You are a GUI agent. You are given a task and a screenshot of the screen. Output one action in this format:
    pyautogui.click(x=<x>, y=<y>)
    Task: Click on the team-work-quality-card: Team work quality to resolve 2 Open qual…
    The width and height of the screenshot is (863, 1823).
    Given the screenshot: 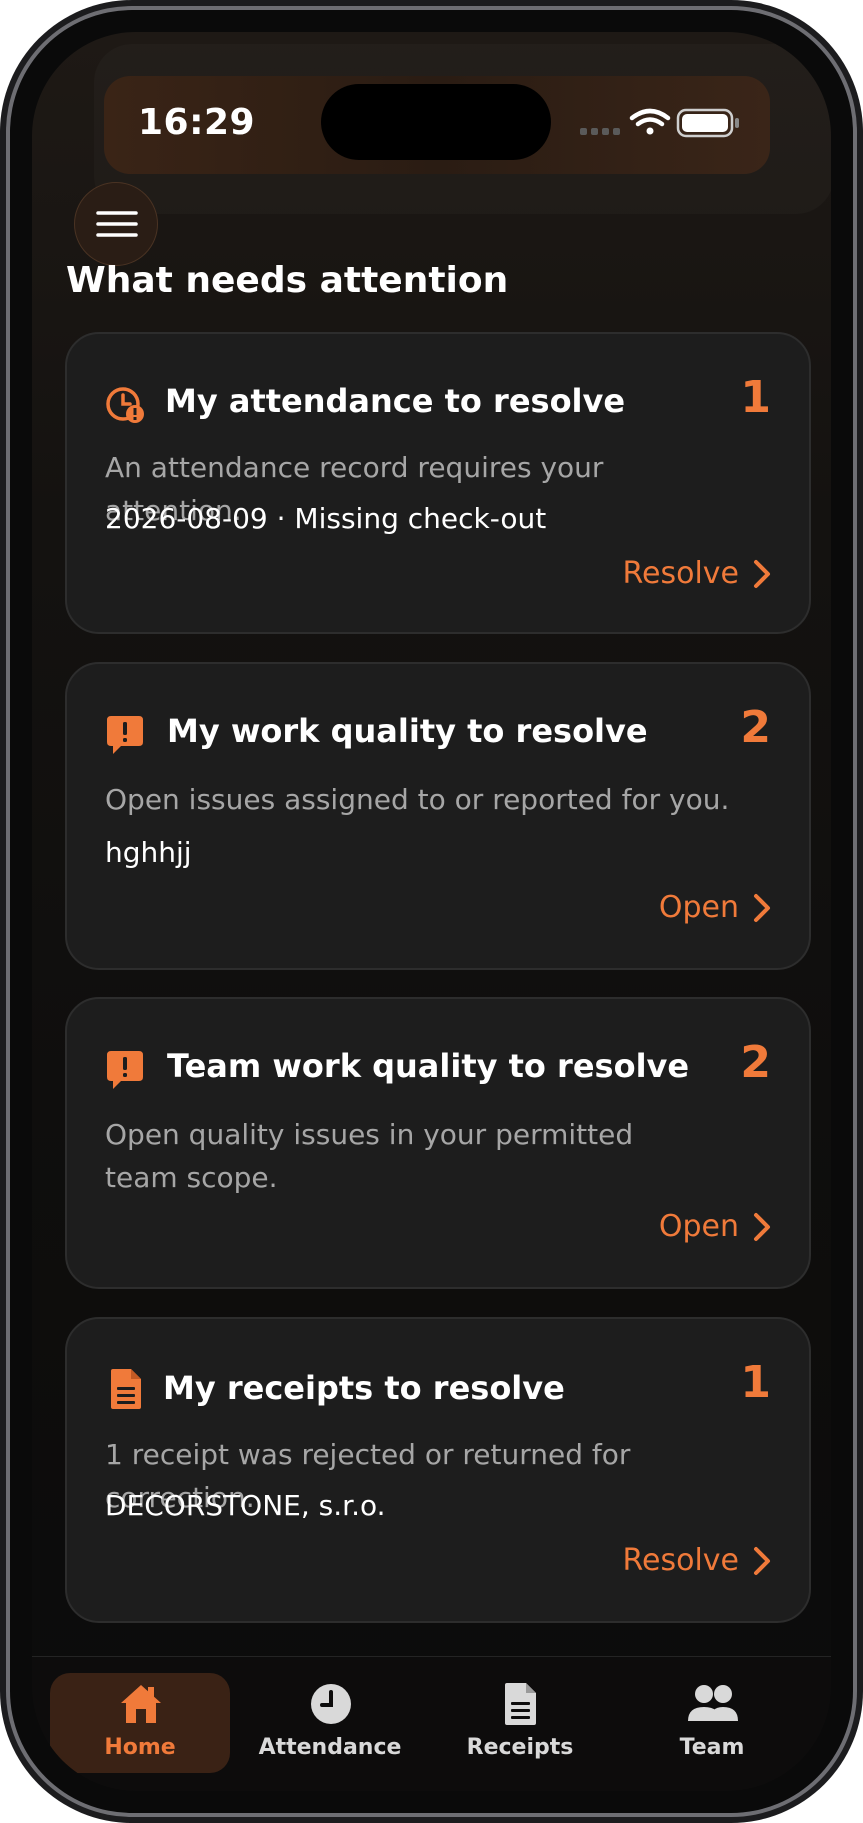 What is the action you would take?
    pyautogui.click(x=438, y=1143)
    